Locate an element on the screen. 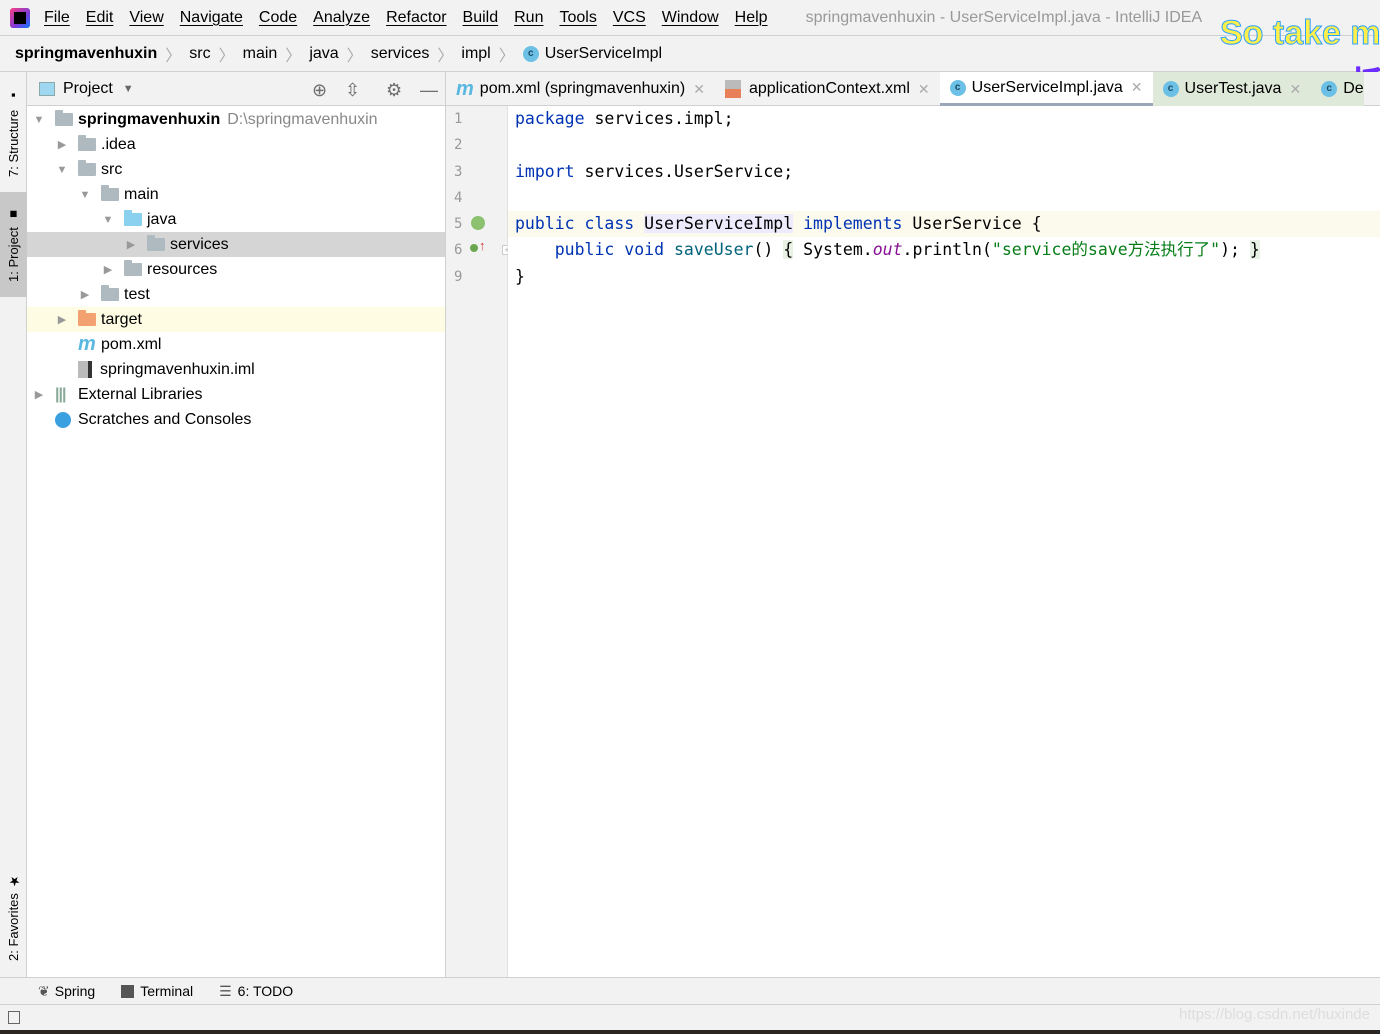 The image size is (1380, 1034). spring-tool-button: ❦ Spring is located at coordinates (66, 991).